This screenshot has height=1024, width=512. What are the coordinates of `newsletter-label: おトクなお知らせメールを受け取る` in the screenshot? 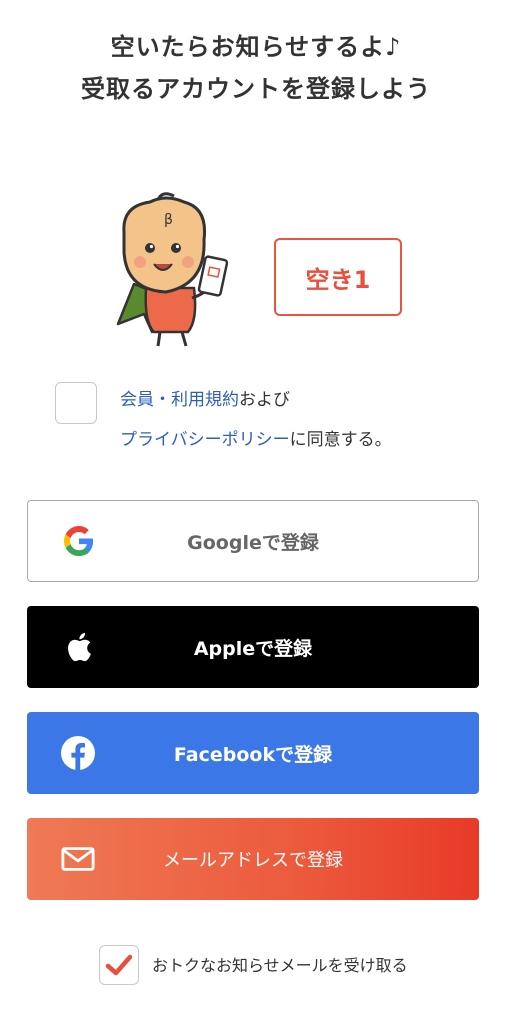 It's located at (280, 965).